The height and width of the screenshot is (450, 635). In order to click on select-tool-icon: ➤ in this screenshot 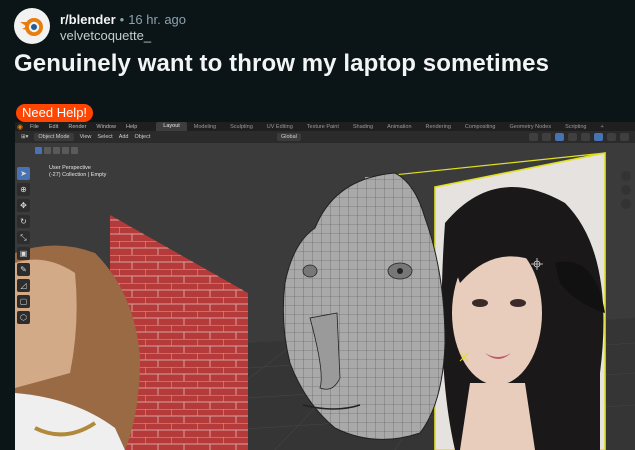, I will do `click(23, 173)`.